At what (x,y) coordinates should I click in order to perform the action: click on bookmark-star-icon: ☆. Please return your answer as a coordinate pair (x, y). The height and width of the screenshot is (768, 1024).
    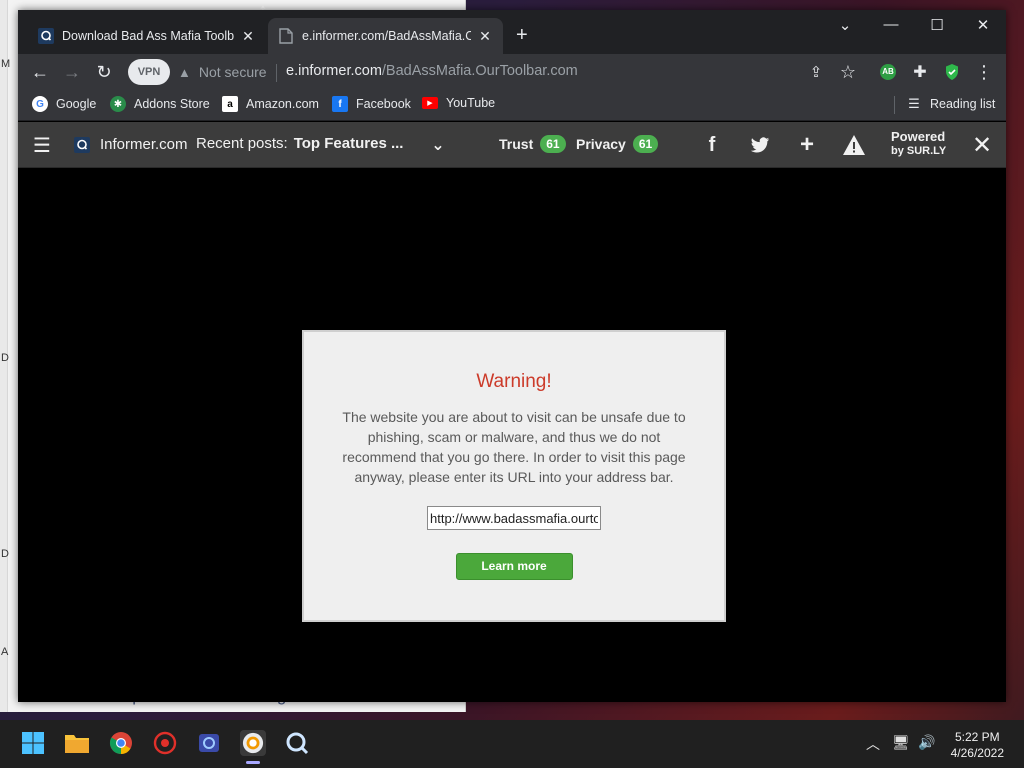
    Looking at the image, I should click on (848, 72).